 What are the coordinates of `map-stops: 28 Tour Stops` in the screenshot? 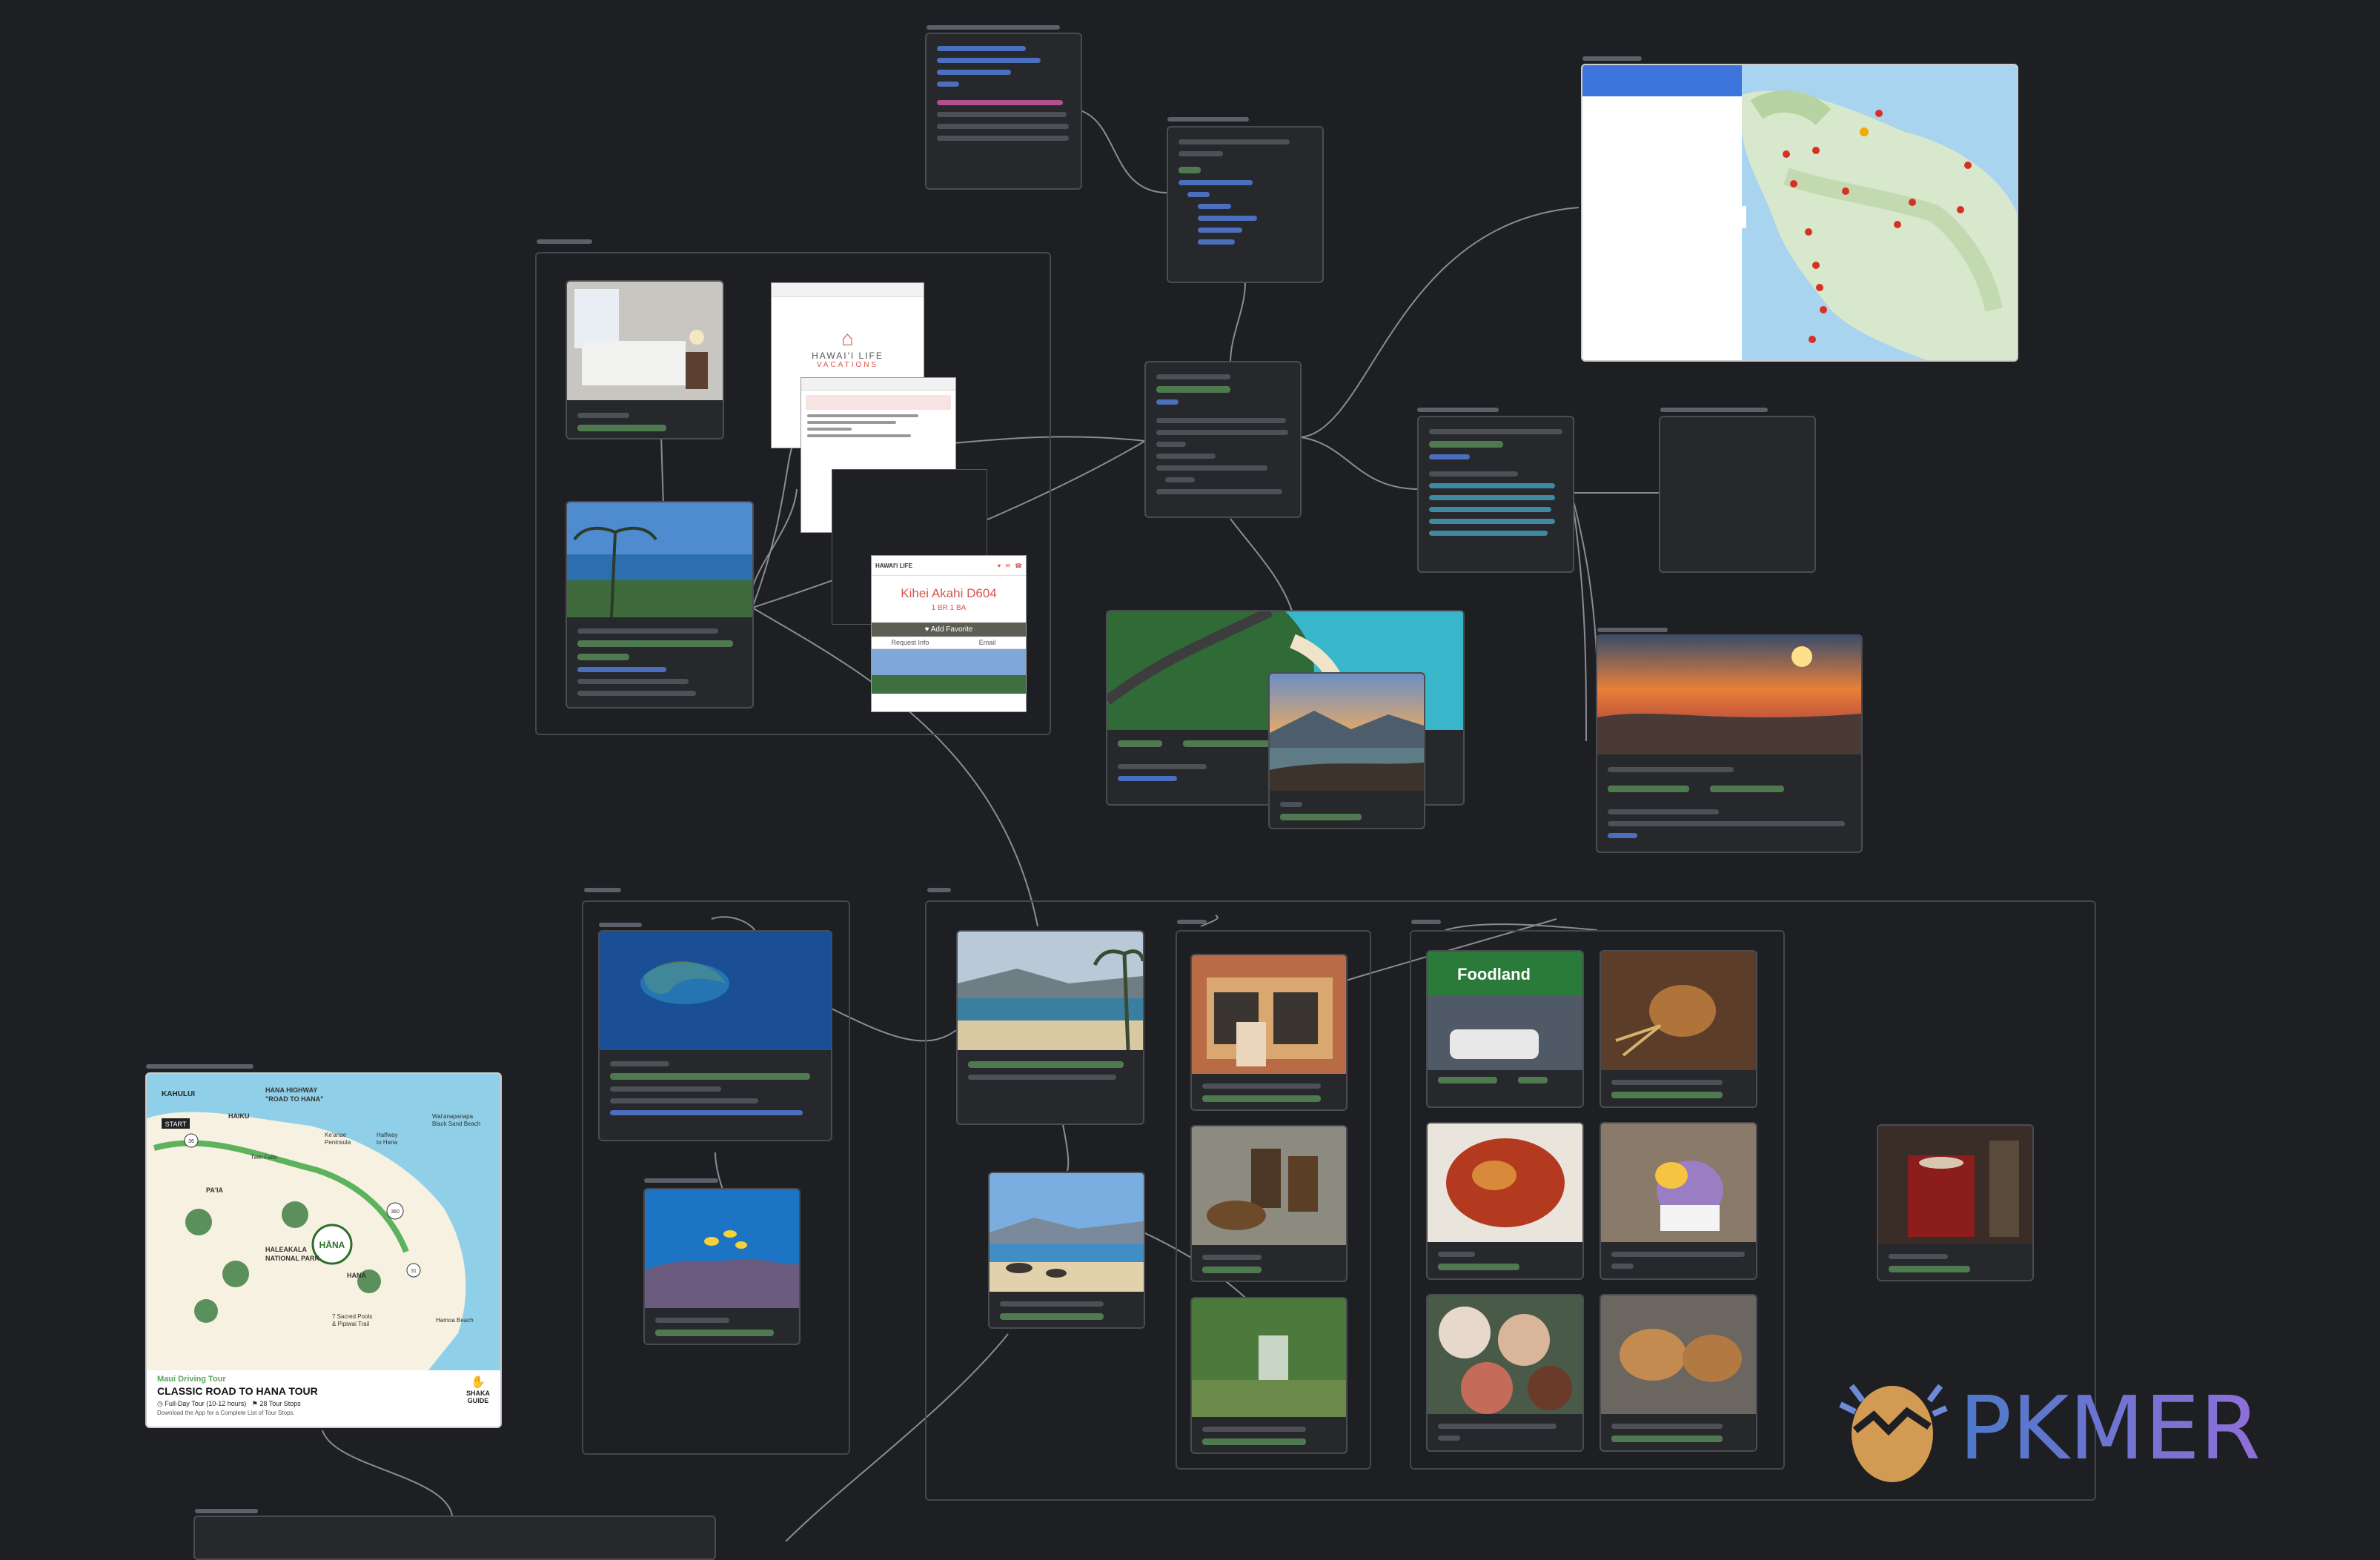 It's located at (280, 1403).